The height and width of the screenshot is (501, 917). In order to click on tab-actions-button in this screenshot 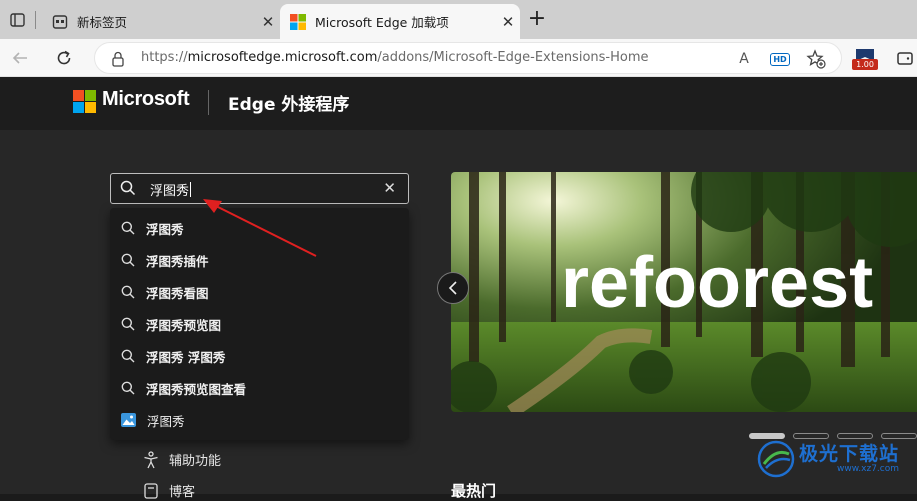, I will do `click(17, 20)`.